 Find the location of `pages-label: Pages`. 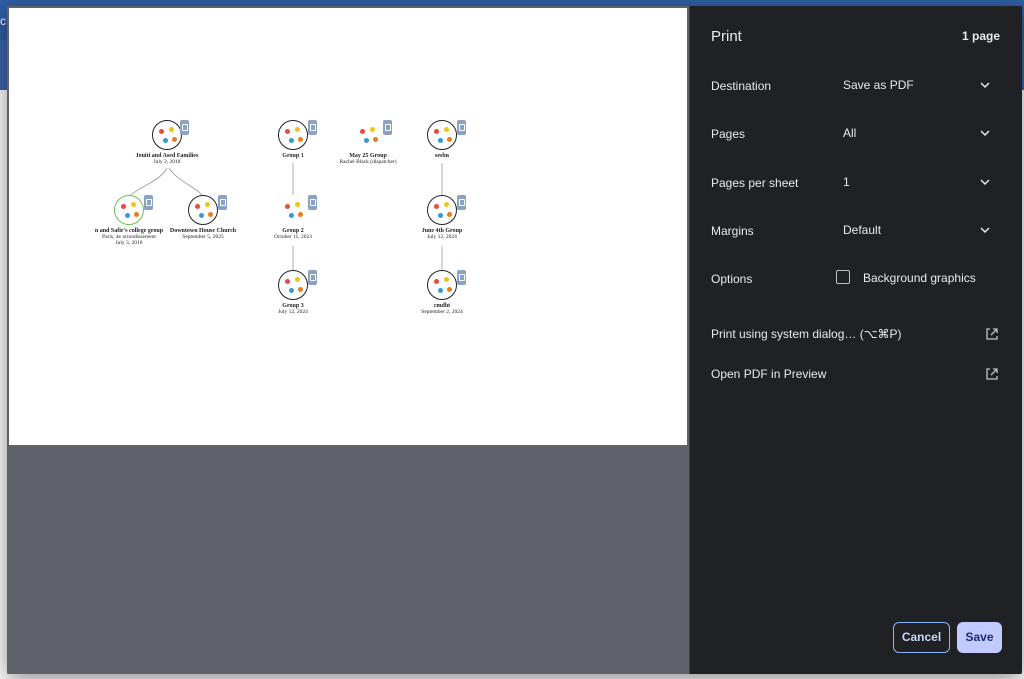

pages-label: Pages is located at coordinates (728, 134).